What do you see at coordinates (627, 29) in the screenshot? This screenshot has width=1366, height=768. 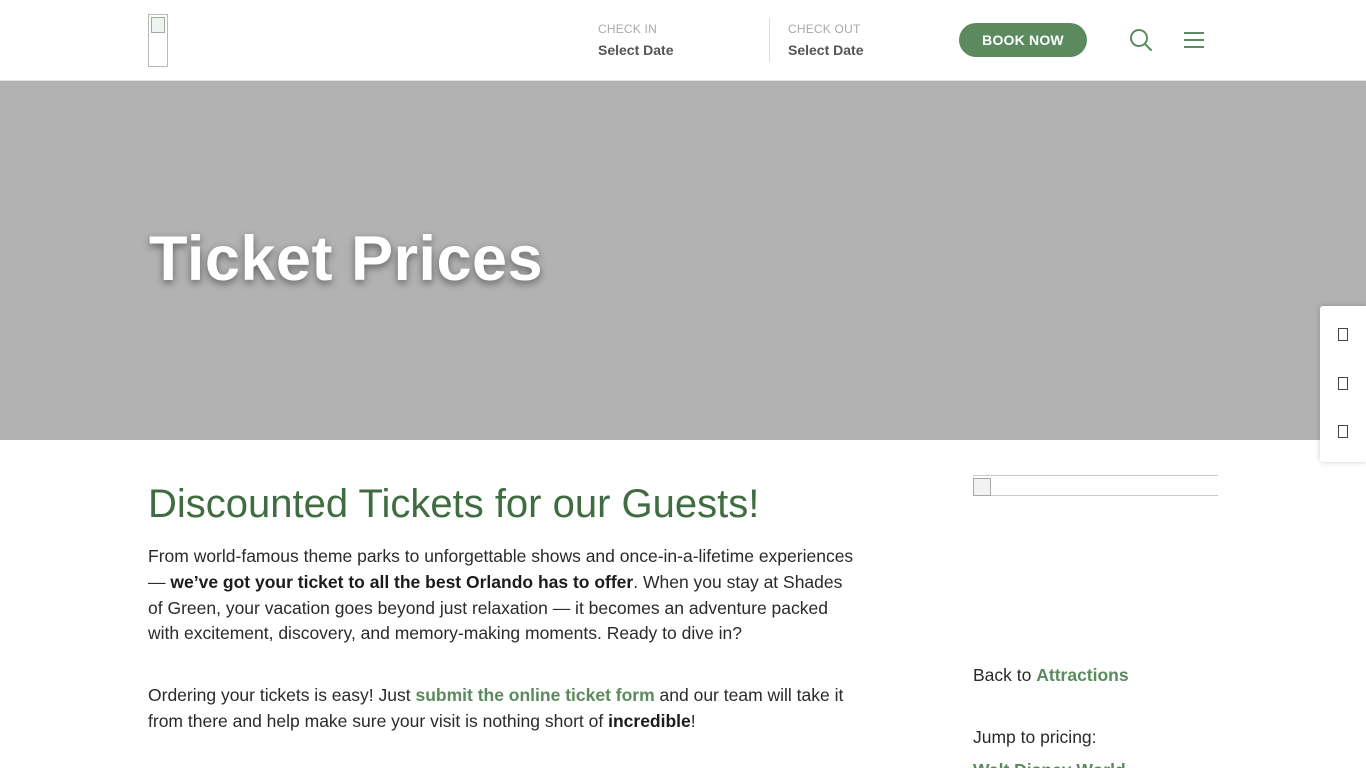 I see `check-in-label: CHECK IN` at bounding box center [627, 29].